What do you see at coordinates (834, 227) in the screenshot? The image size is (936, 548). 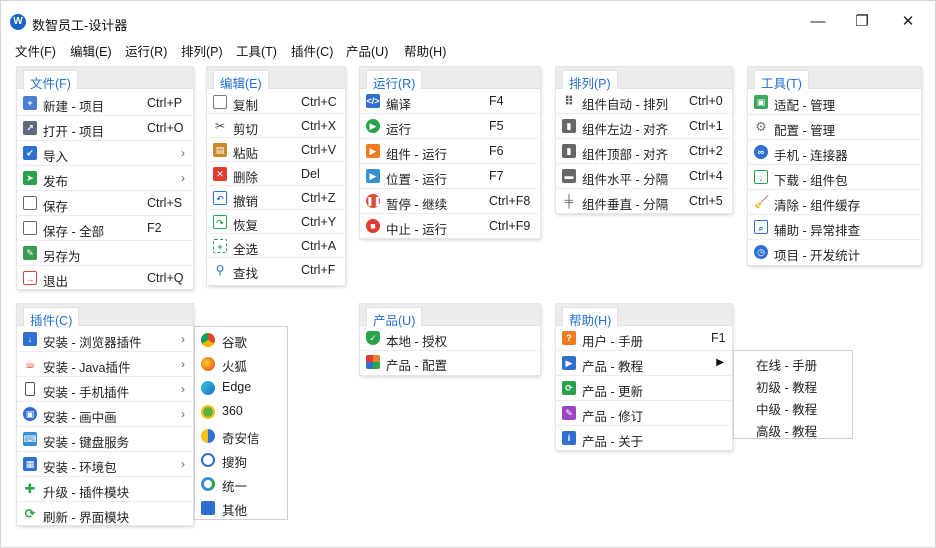 I see `menu-item-diagnose: ⌕ 辅助 - 异常排查` at bounding box center [834, 227].